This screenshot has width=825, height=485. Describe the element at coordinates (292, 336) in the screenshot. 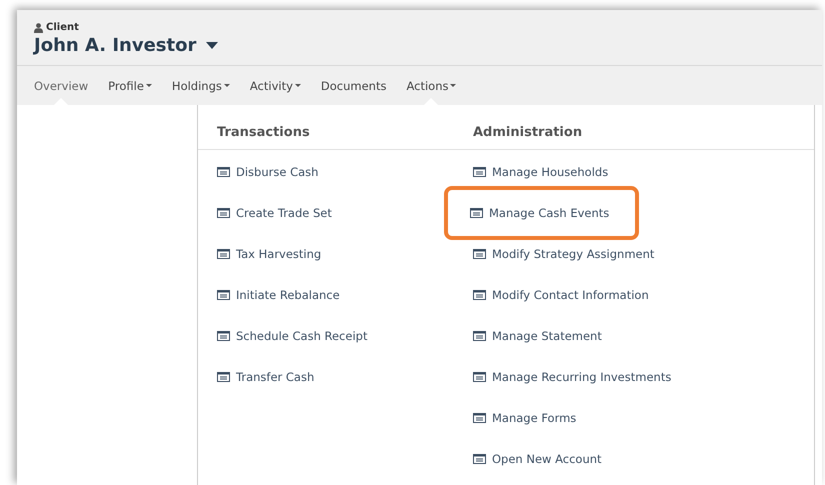

I see `menu-item: Schedule Cash Receipt` at that location.